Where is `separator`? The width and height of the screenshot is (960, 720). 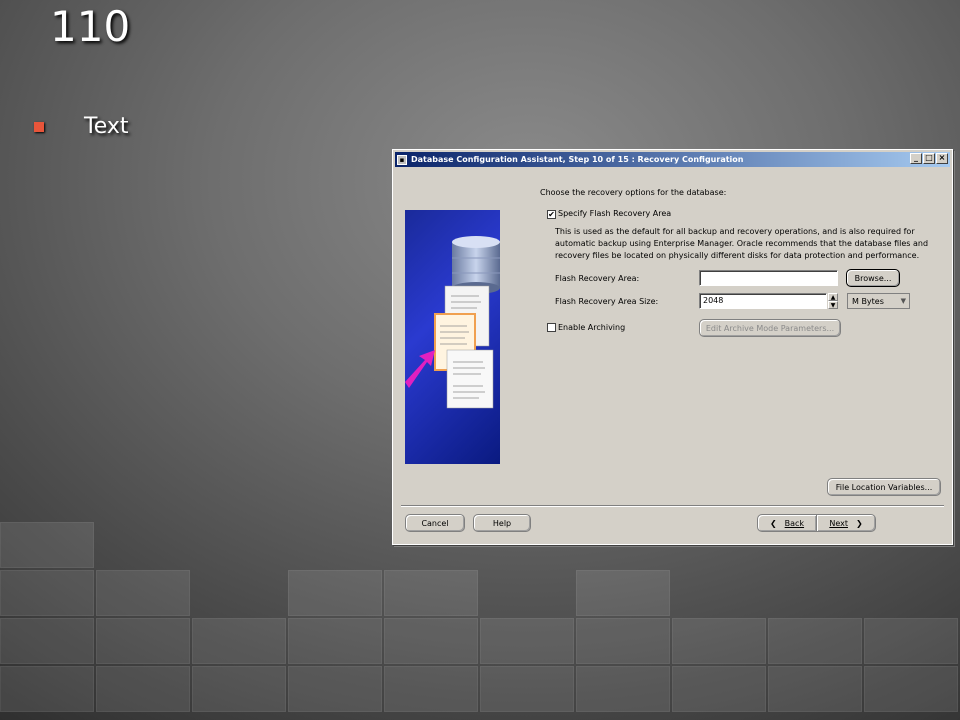 separator is located at coordinates (672, 506).